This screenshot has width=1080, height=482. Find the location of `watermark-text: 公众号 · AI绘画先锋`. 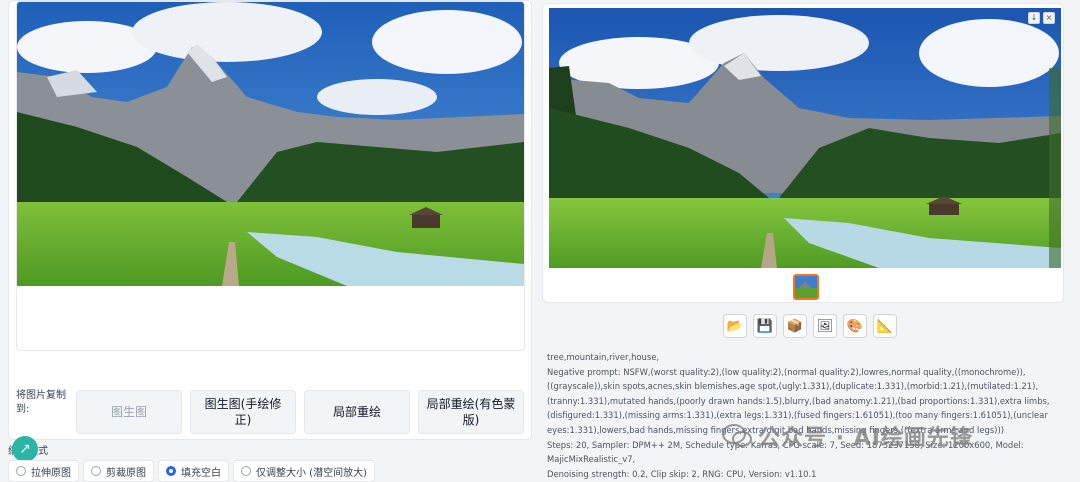

watermark-text: 公众号 · AI绘画先锋 is located at coordinates (865, 438).